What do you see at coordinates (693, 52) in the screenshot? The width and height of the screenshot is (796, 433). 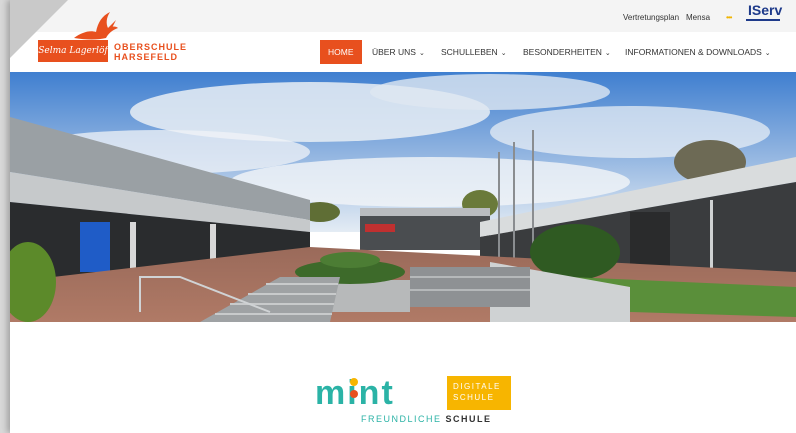 I see `nav-item-label: INFORMATIONEN & DOWNLOADS` at bounding box center [693, 52].